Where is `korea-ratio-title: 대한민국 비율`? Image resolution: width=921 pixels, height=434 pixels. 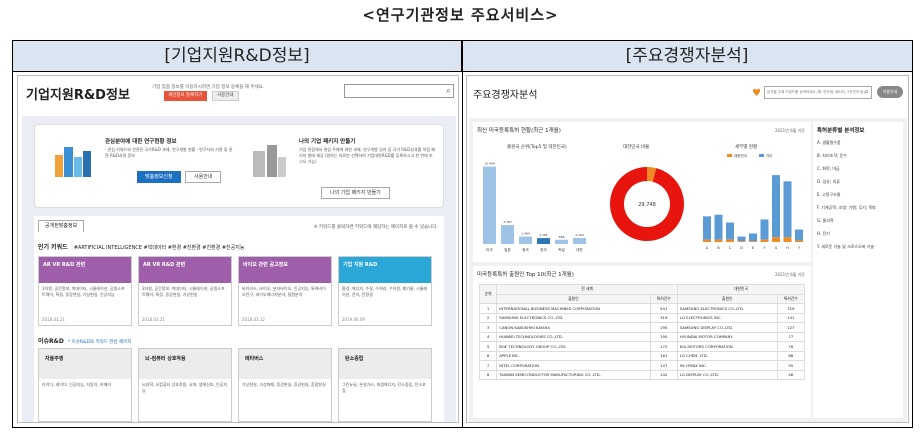
korea-ratio-title: 대한민국 비율 is located at coordinates (636, 147).